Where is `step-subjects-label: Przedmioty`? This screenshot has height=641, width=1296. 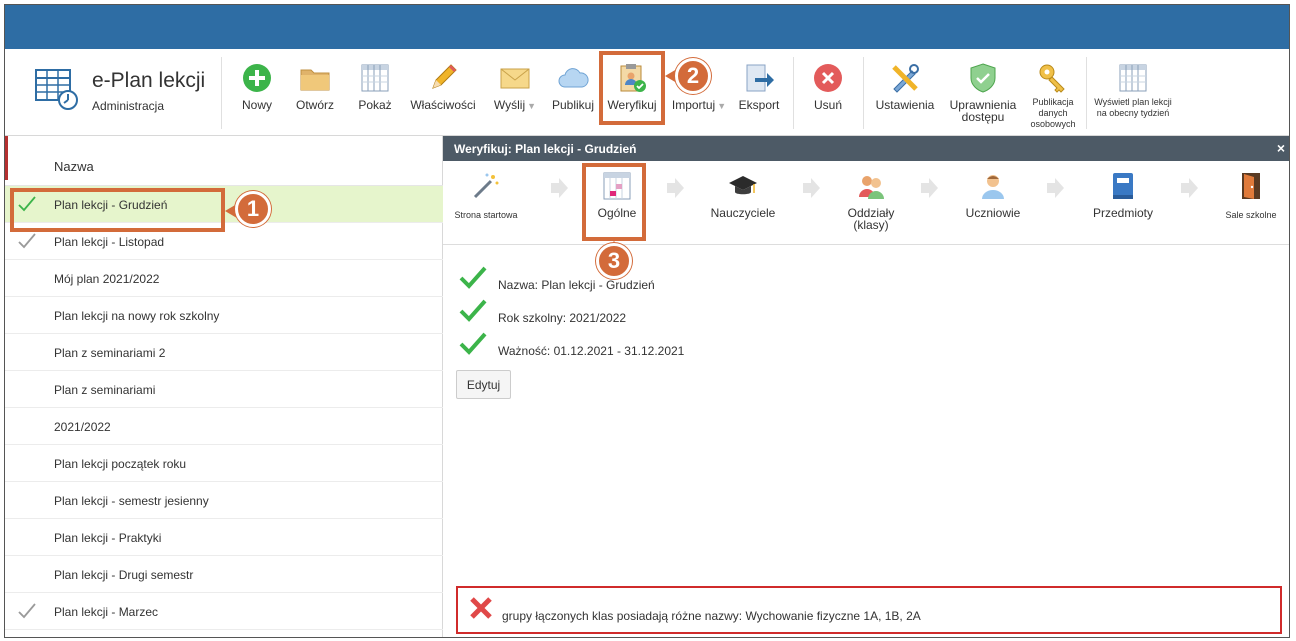 step-subjects-label: Przedmioty is located at coordinates (1123, 213).